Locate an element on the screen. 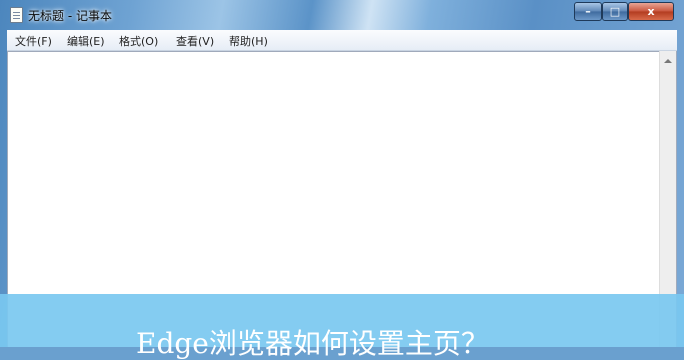 The image size is (684, 360). menu-file: 文件(F) is located at coordinates (33, 41).